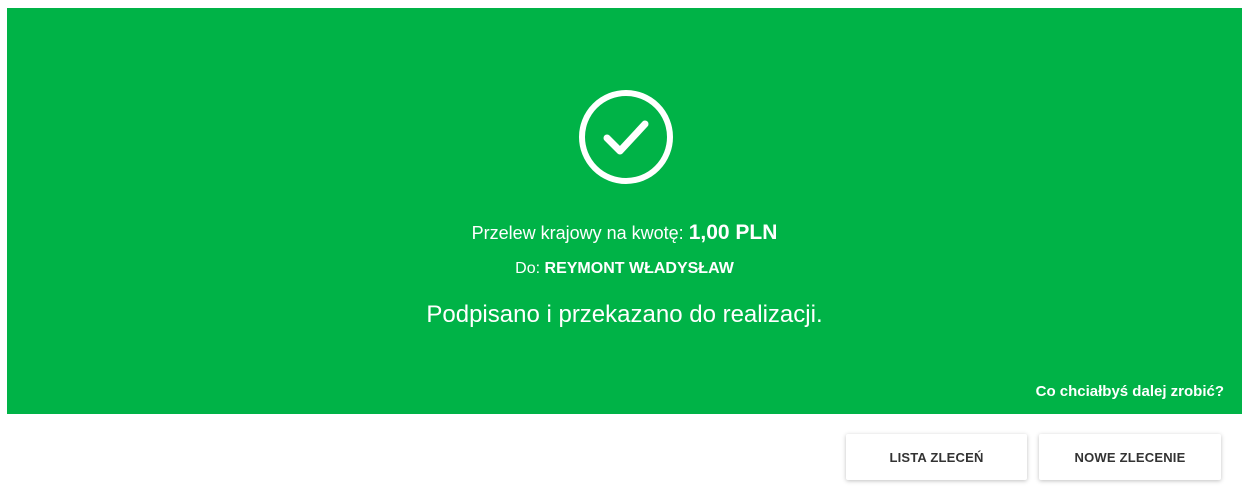  Describe the element at coordinates (1130, 457) in the screenshot. I see `new-order-button: NOWE ZLECENIE` at that location.